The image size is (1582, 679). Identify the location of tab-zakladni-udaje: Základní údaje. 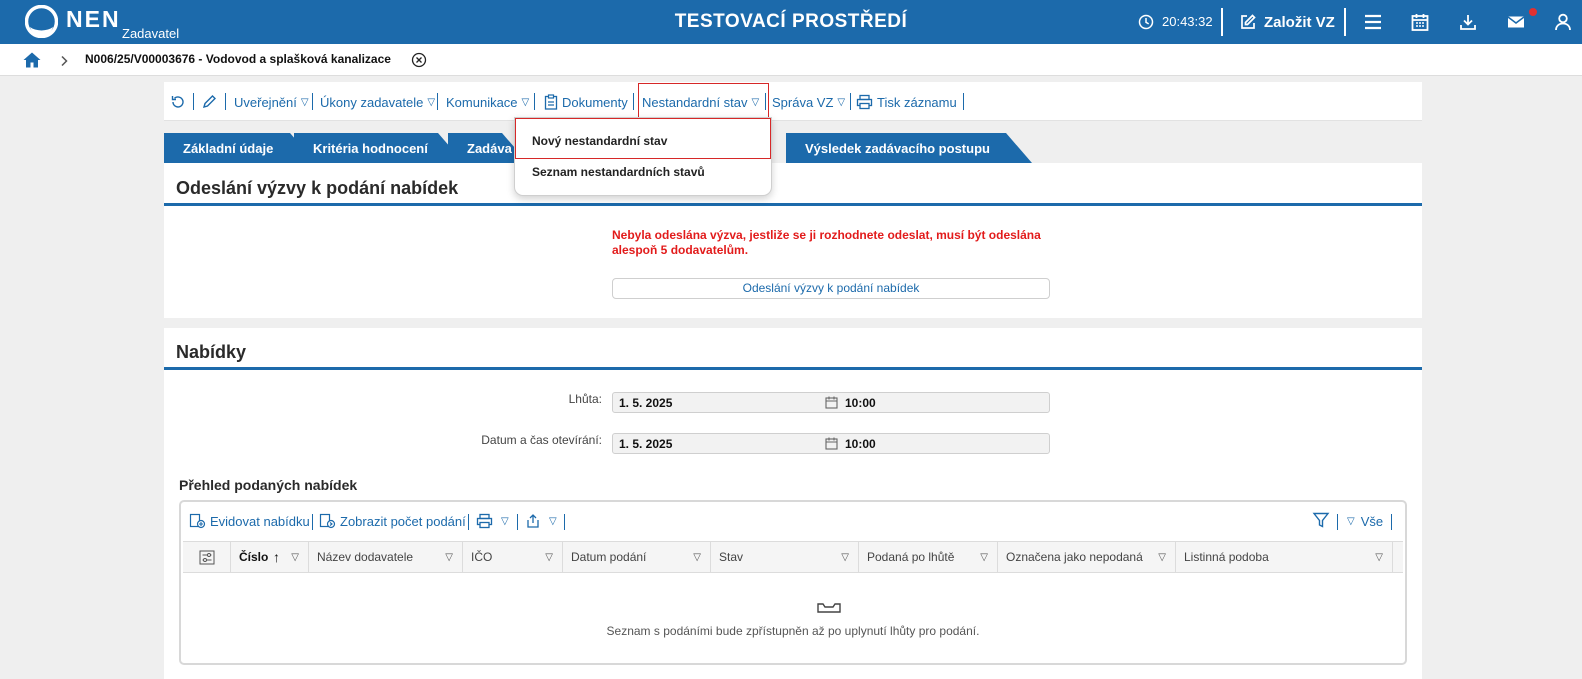
(240, 148).